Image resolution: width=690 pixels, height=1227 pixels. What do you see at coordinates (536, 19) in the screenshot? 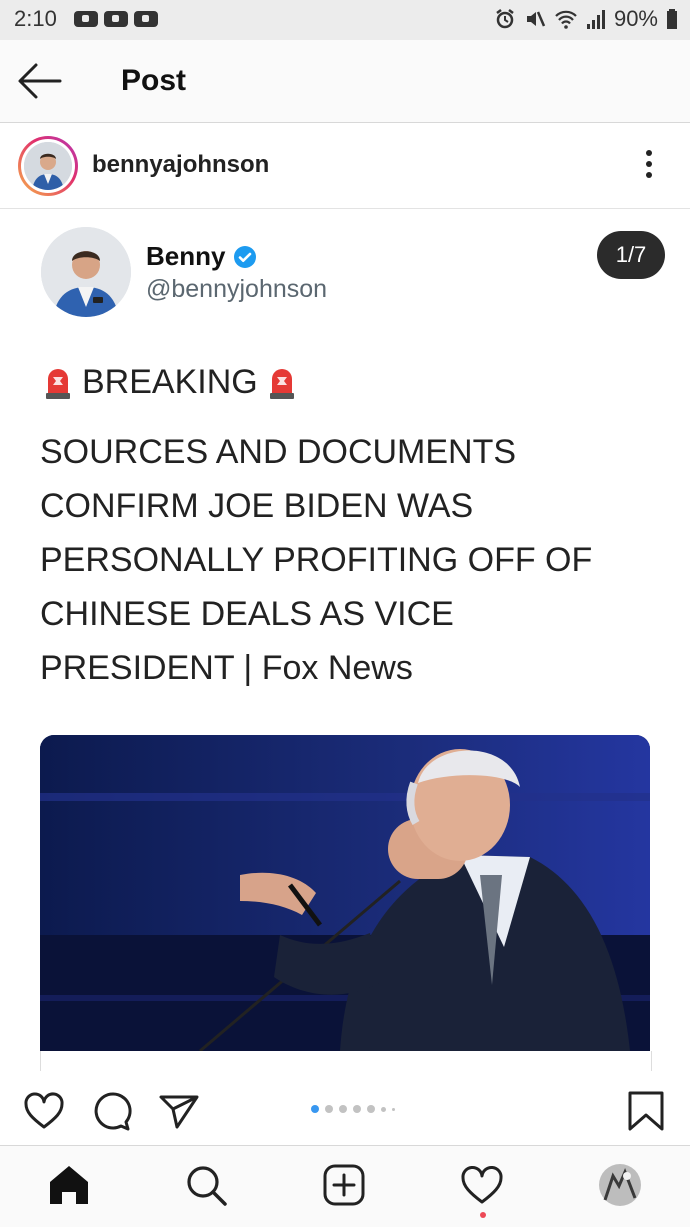
I see `mute-icon` at bounding box center [536, 19].